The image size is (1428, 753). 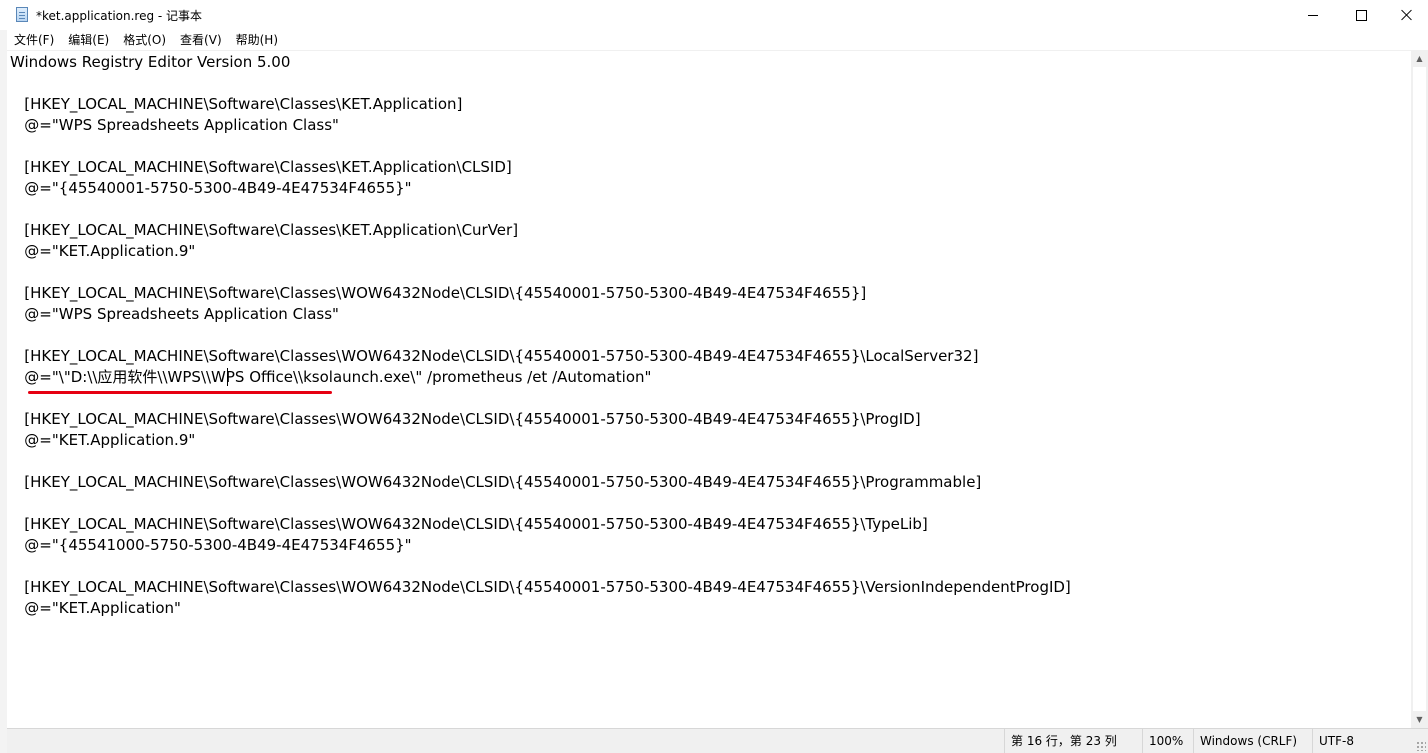 I want to click on minimize-icon, so click(x=1313, y=15).